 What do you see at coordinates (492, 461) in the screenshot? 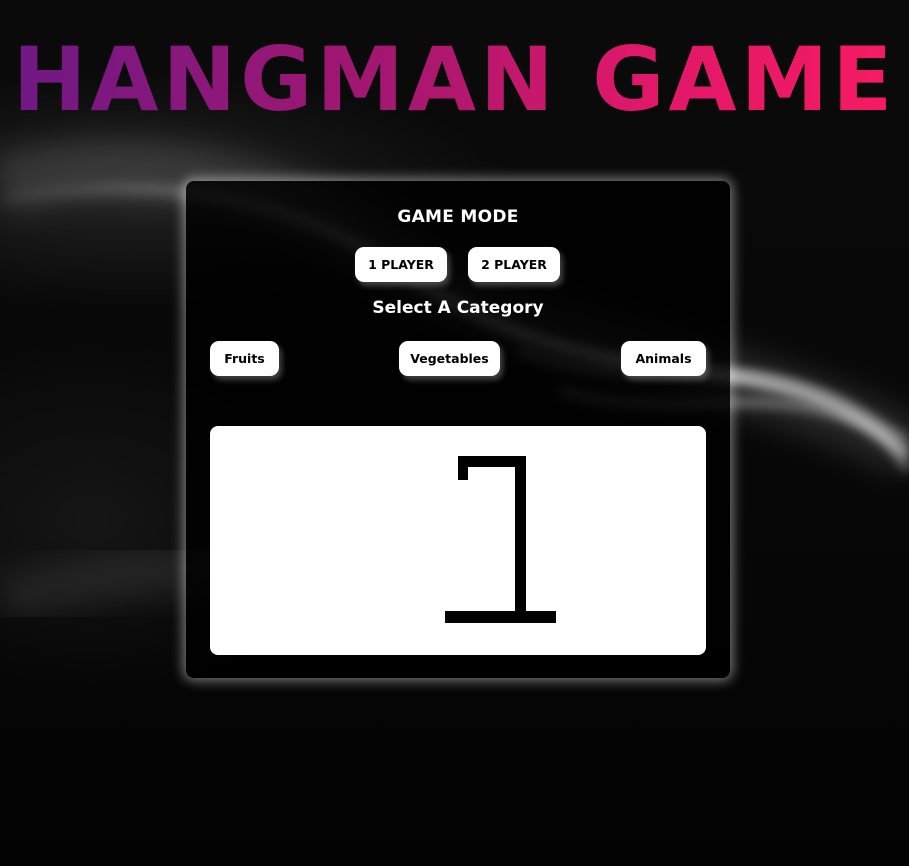
I see `gallows-beam` at bounding box center [492, 461].